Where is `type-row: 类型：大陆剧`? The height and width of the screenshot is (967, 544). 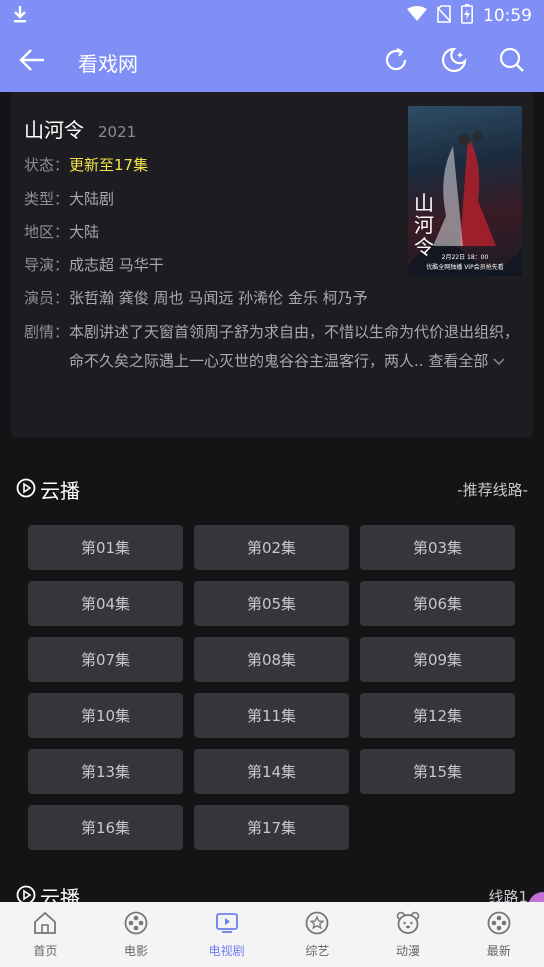 type-row: 类型：大陆剧 is located at coordinates (69, 198).